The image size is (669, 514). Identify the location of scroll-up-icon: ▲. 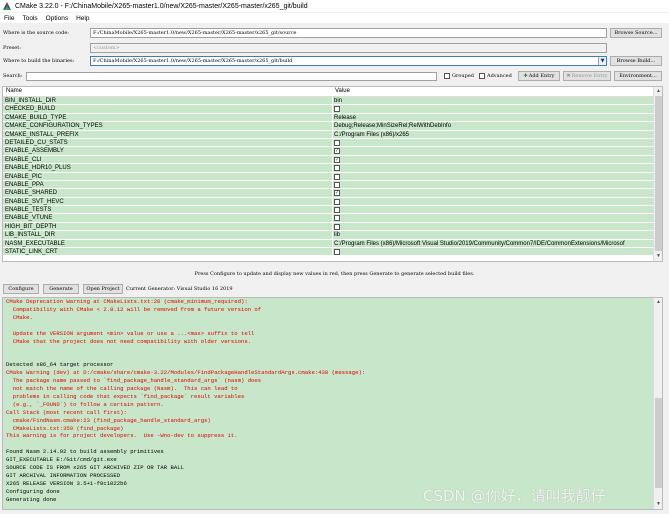
(658, 91).